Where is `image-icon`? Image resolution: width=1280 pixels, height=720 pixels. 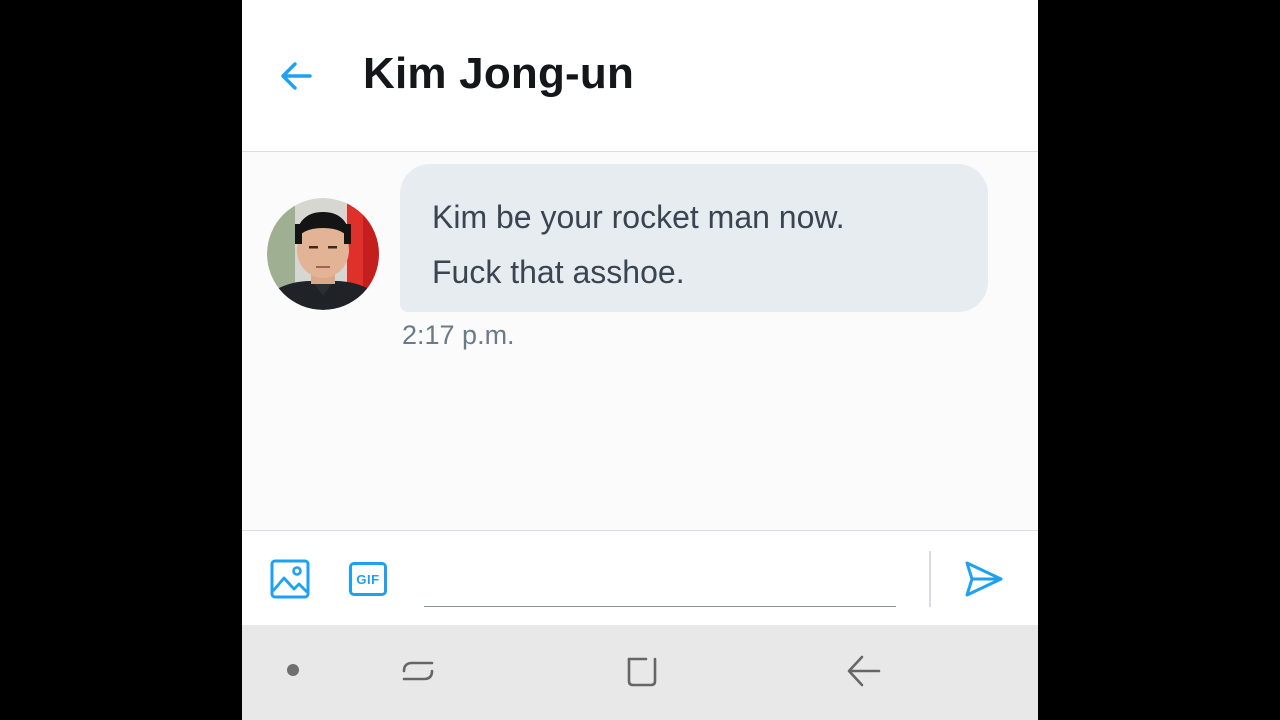 image-icon is located at coordinates (290, 579).